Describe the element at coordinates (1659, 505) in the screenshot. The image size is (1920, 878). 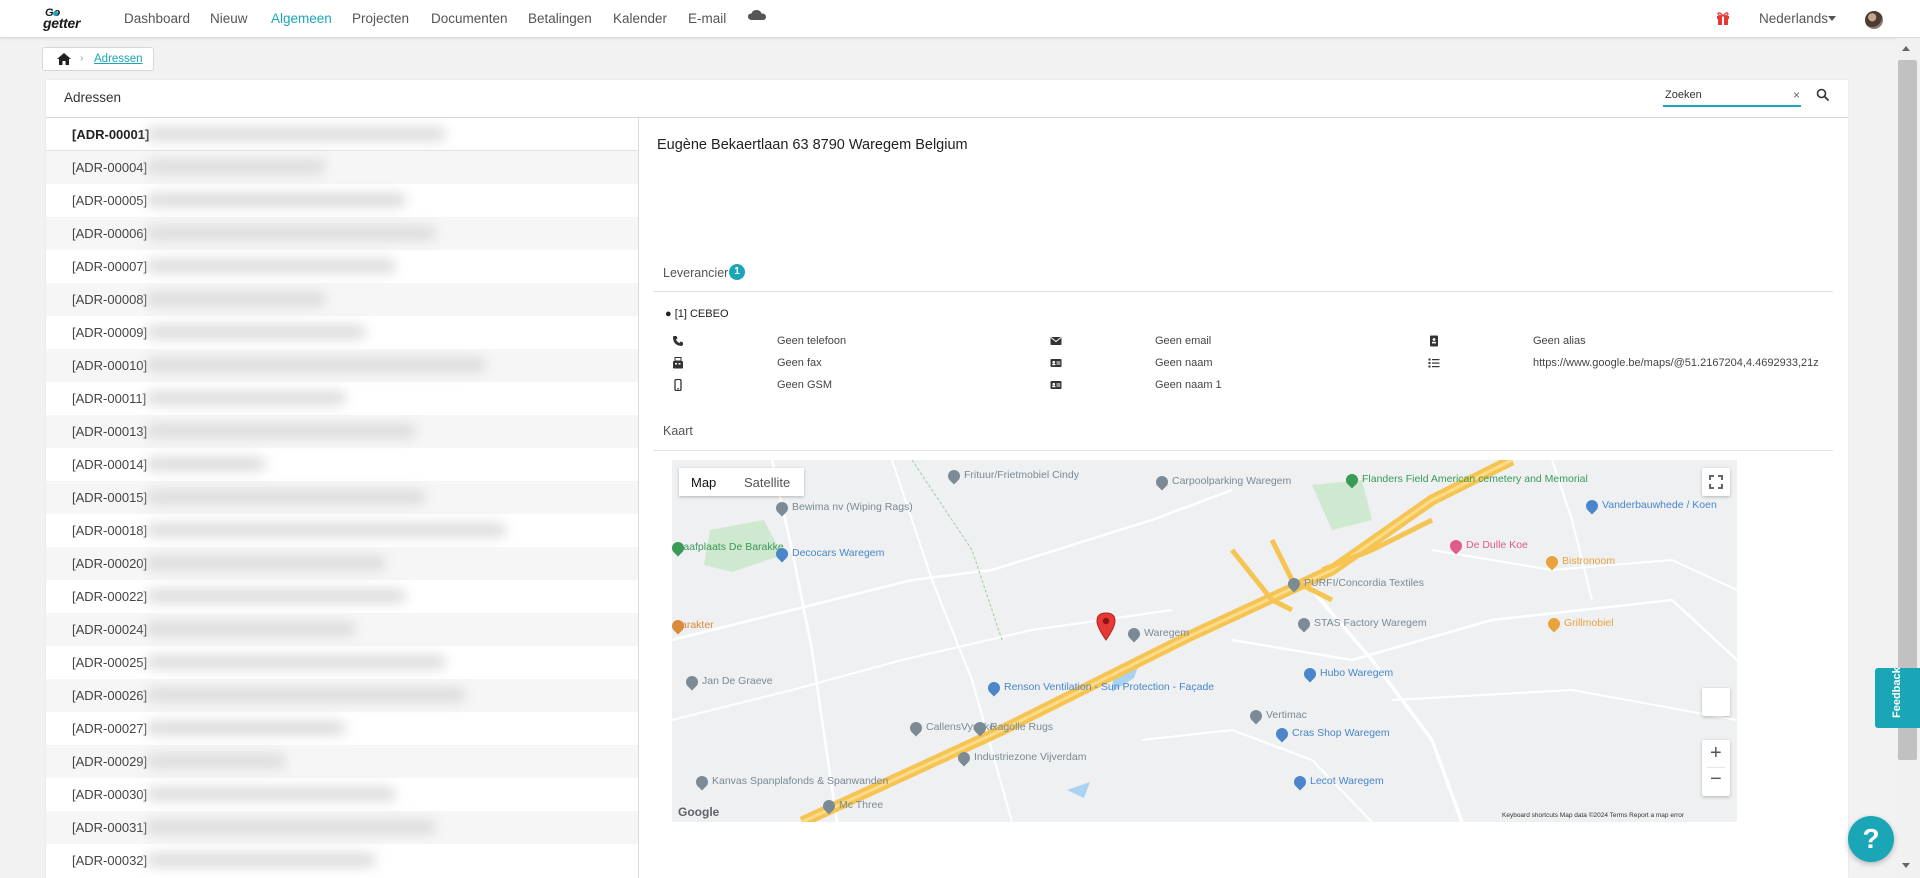
I see `map-poi-label: Vanderbauwhede / Koen` at that location.